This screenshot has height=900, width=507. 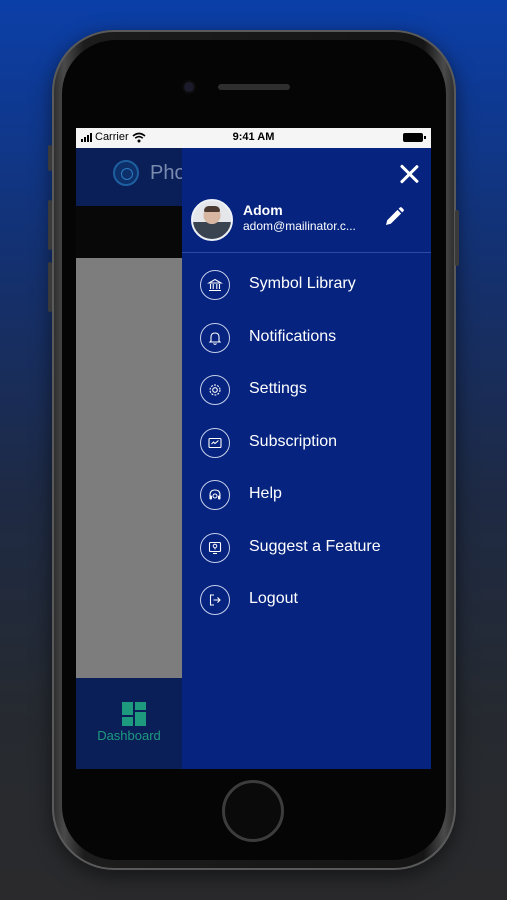 I want to click on avatar, so click(x=212, y=220).